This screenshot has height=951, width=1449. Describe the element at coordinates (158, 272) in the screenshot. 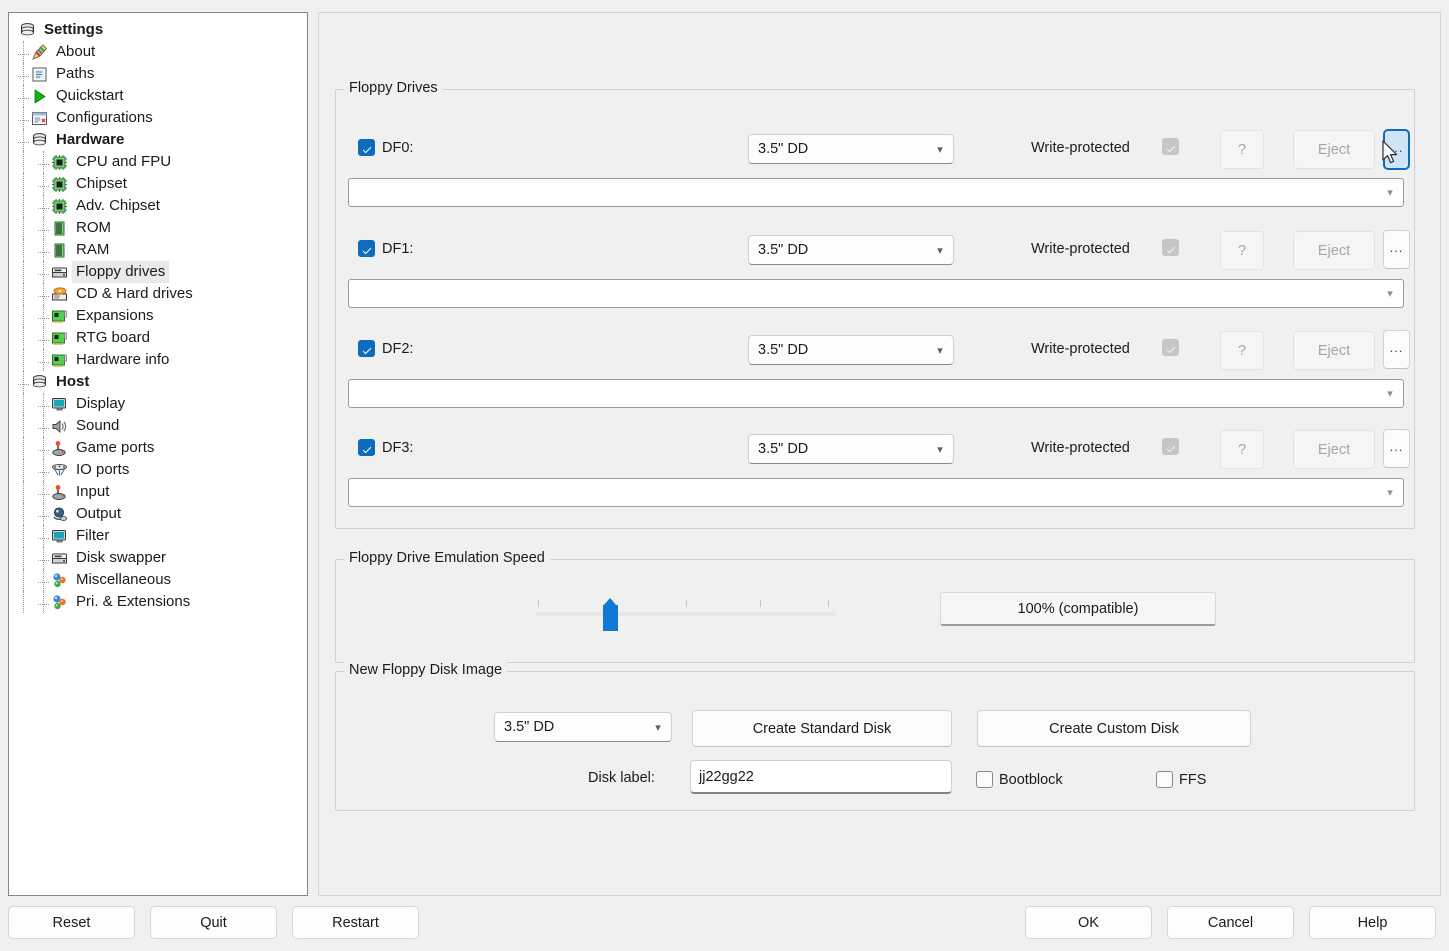

I see `sidebar-item-floppy-drives: Floppy drives` at that location.